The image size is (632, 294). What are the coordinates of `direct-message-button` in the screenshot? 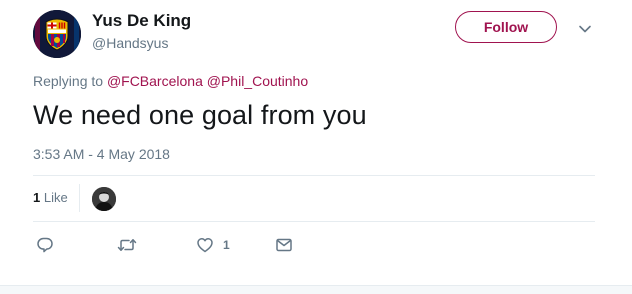 It's located at (284, 245).